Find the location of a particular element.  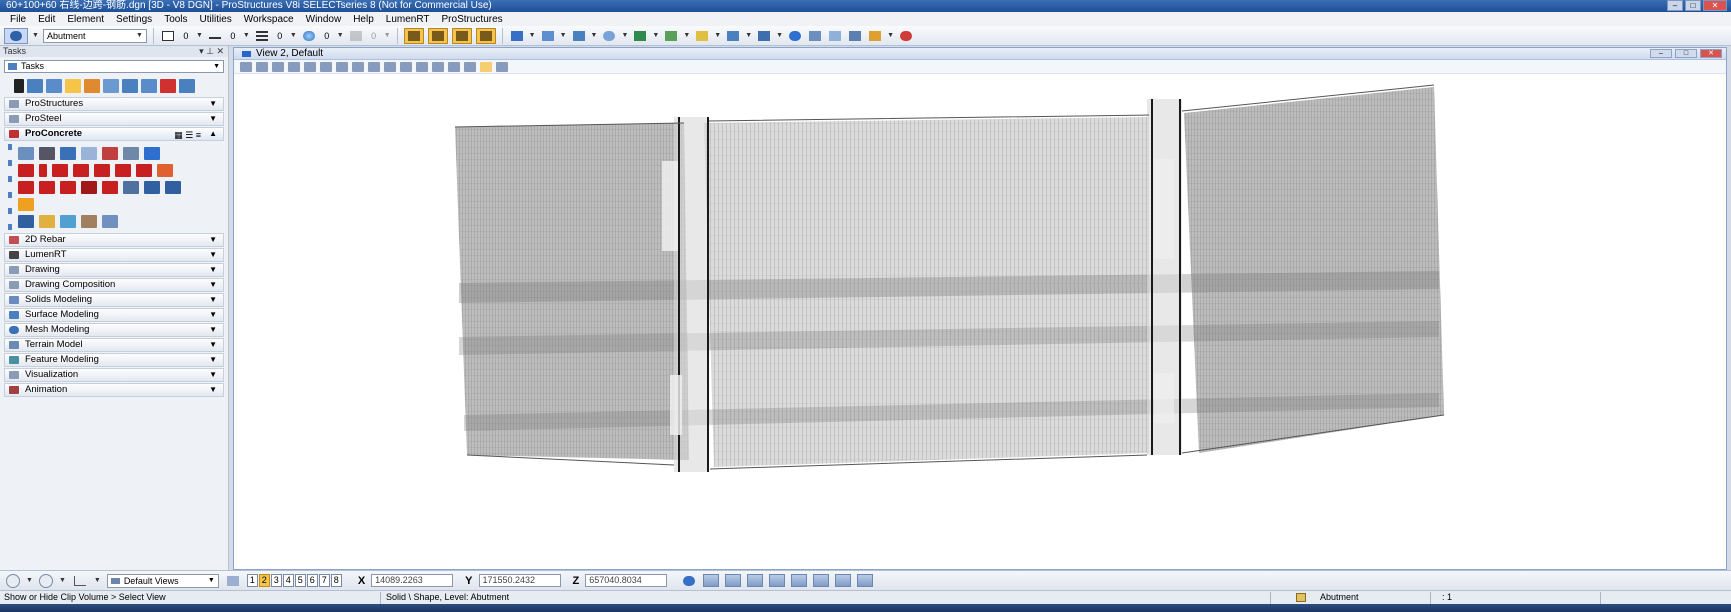

chart-tool-icon is located at coordinates (47, 153).